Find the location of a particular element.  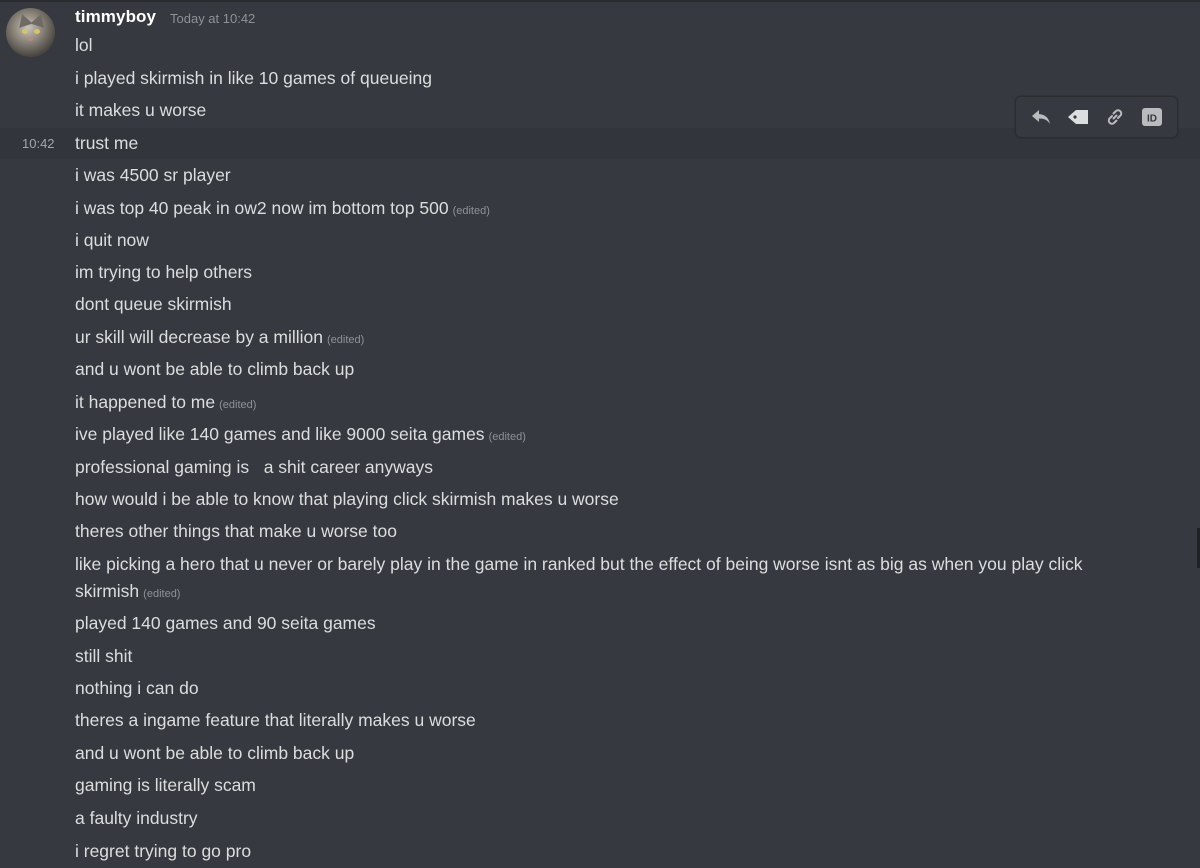

copy-link-button is located at coordinates (1115, 117).